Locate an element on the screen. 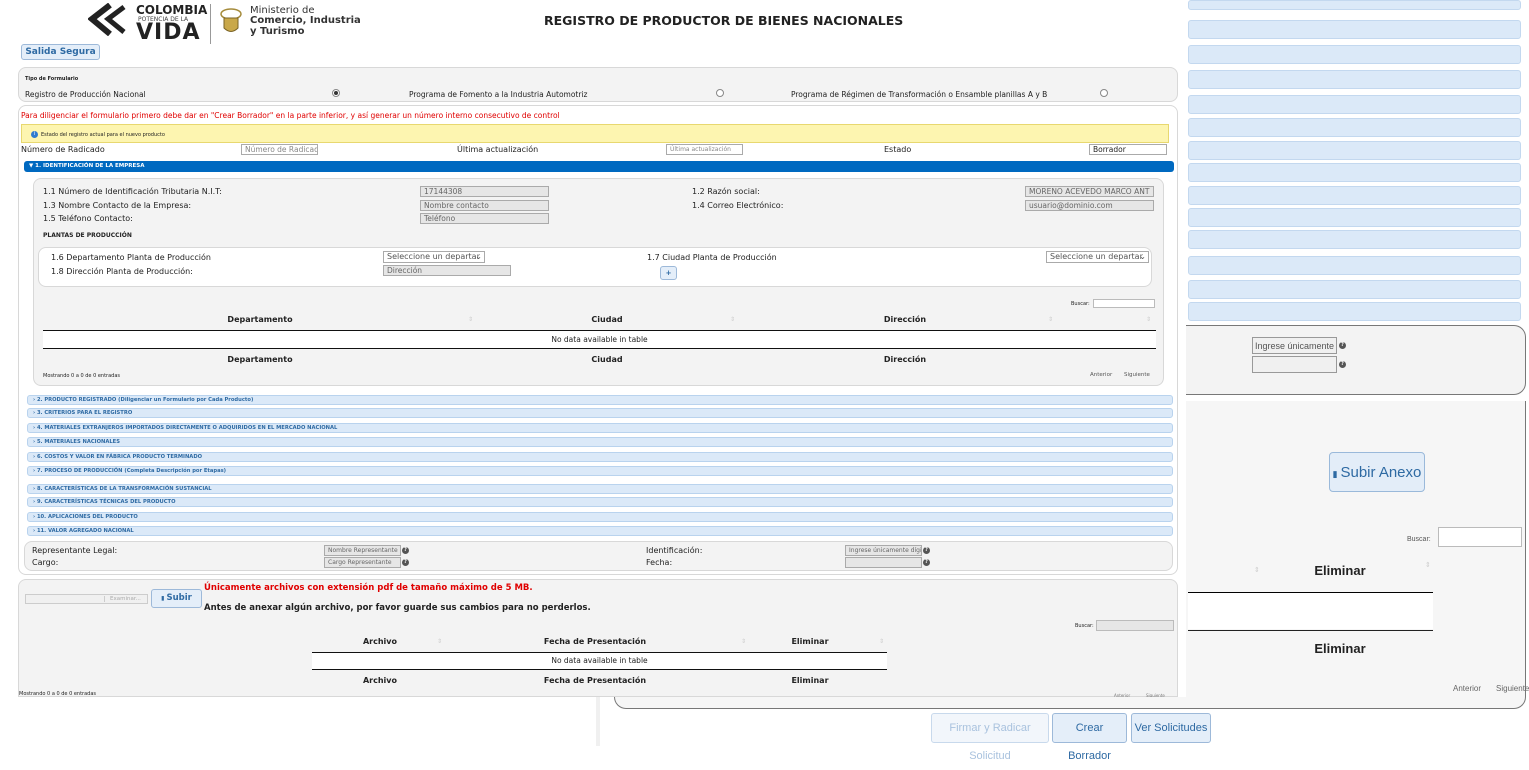 The image size is (1529, 770). add-plant-button: + is located at coordinates (668, 273).